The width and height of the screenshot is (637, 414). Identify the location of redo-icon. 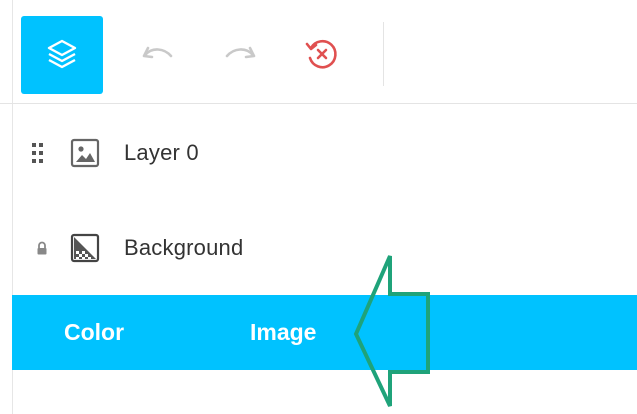
(240, 52).